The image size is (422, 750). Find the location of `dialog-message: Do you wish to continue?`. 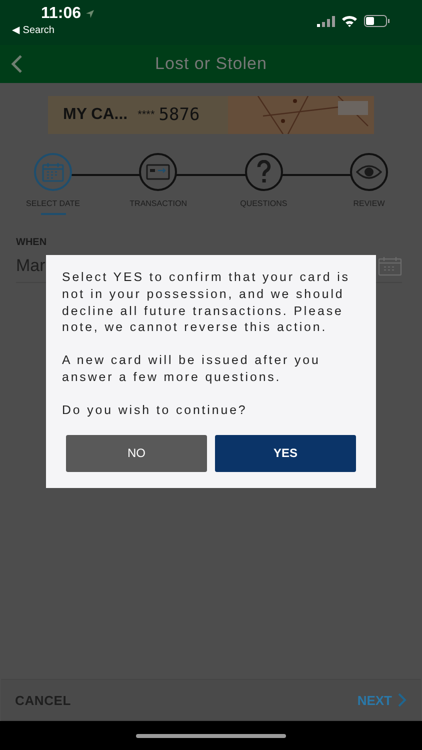

dialog-message: Do you wish to continue? is located at coordinates (155, 410).